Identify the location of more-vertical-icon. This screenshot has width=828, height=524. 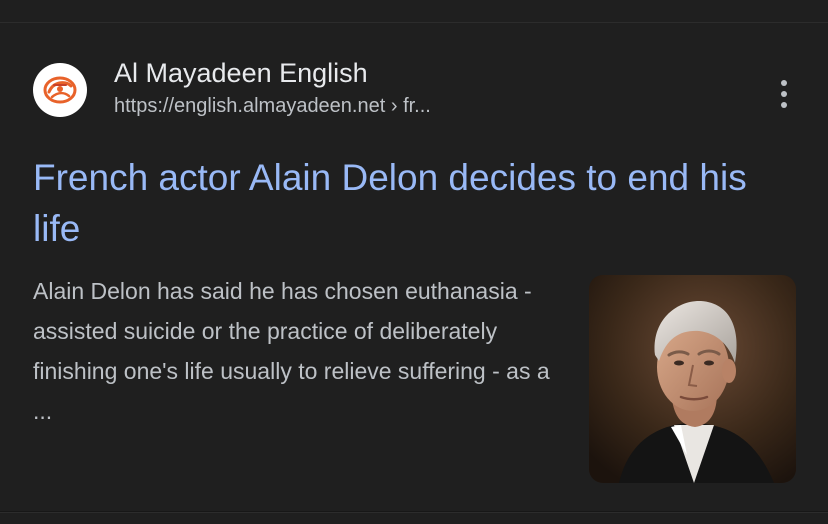
(784, 83).